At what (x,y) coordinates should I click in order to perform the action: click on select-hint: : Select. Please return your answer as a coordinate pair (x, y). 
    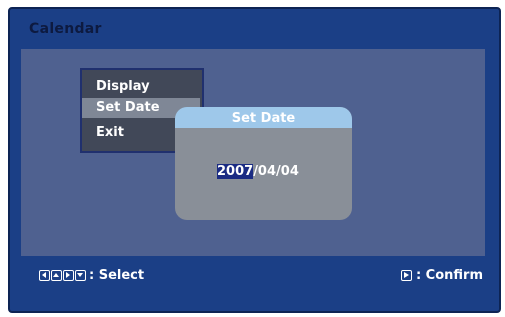
    Looking at the image, I should click on (117, 275).